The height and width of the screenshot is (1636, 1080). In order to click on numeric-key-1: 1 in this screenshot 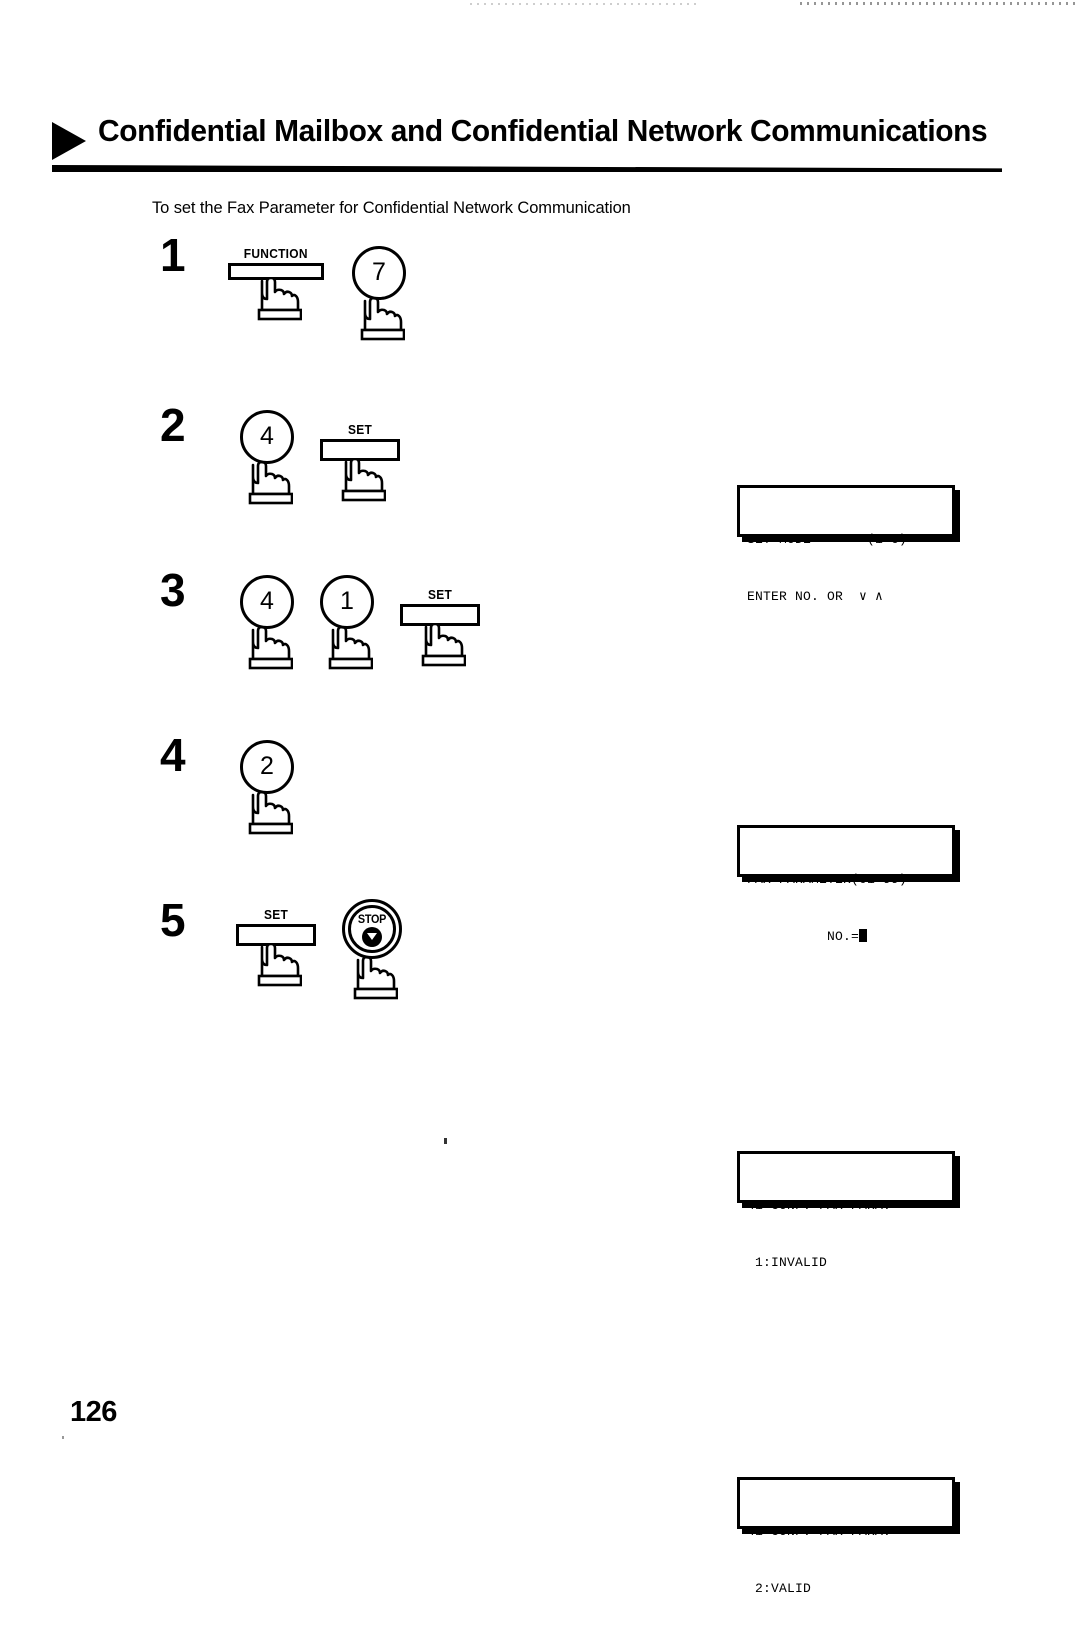, I will do `click(347, 602)`.